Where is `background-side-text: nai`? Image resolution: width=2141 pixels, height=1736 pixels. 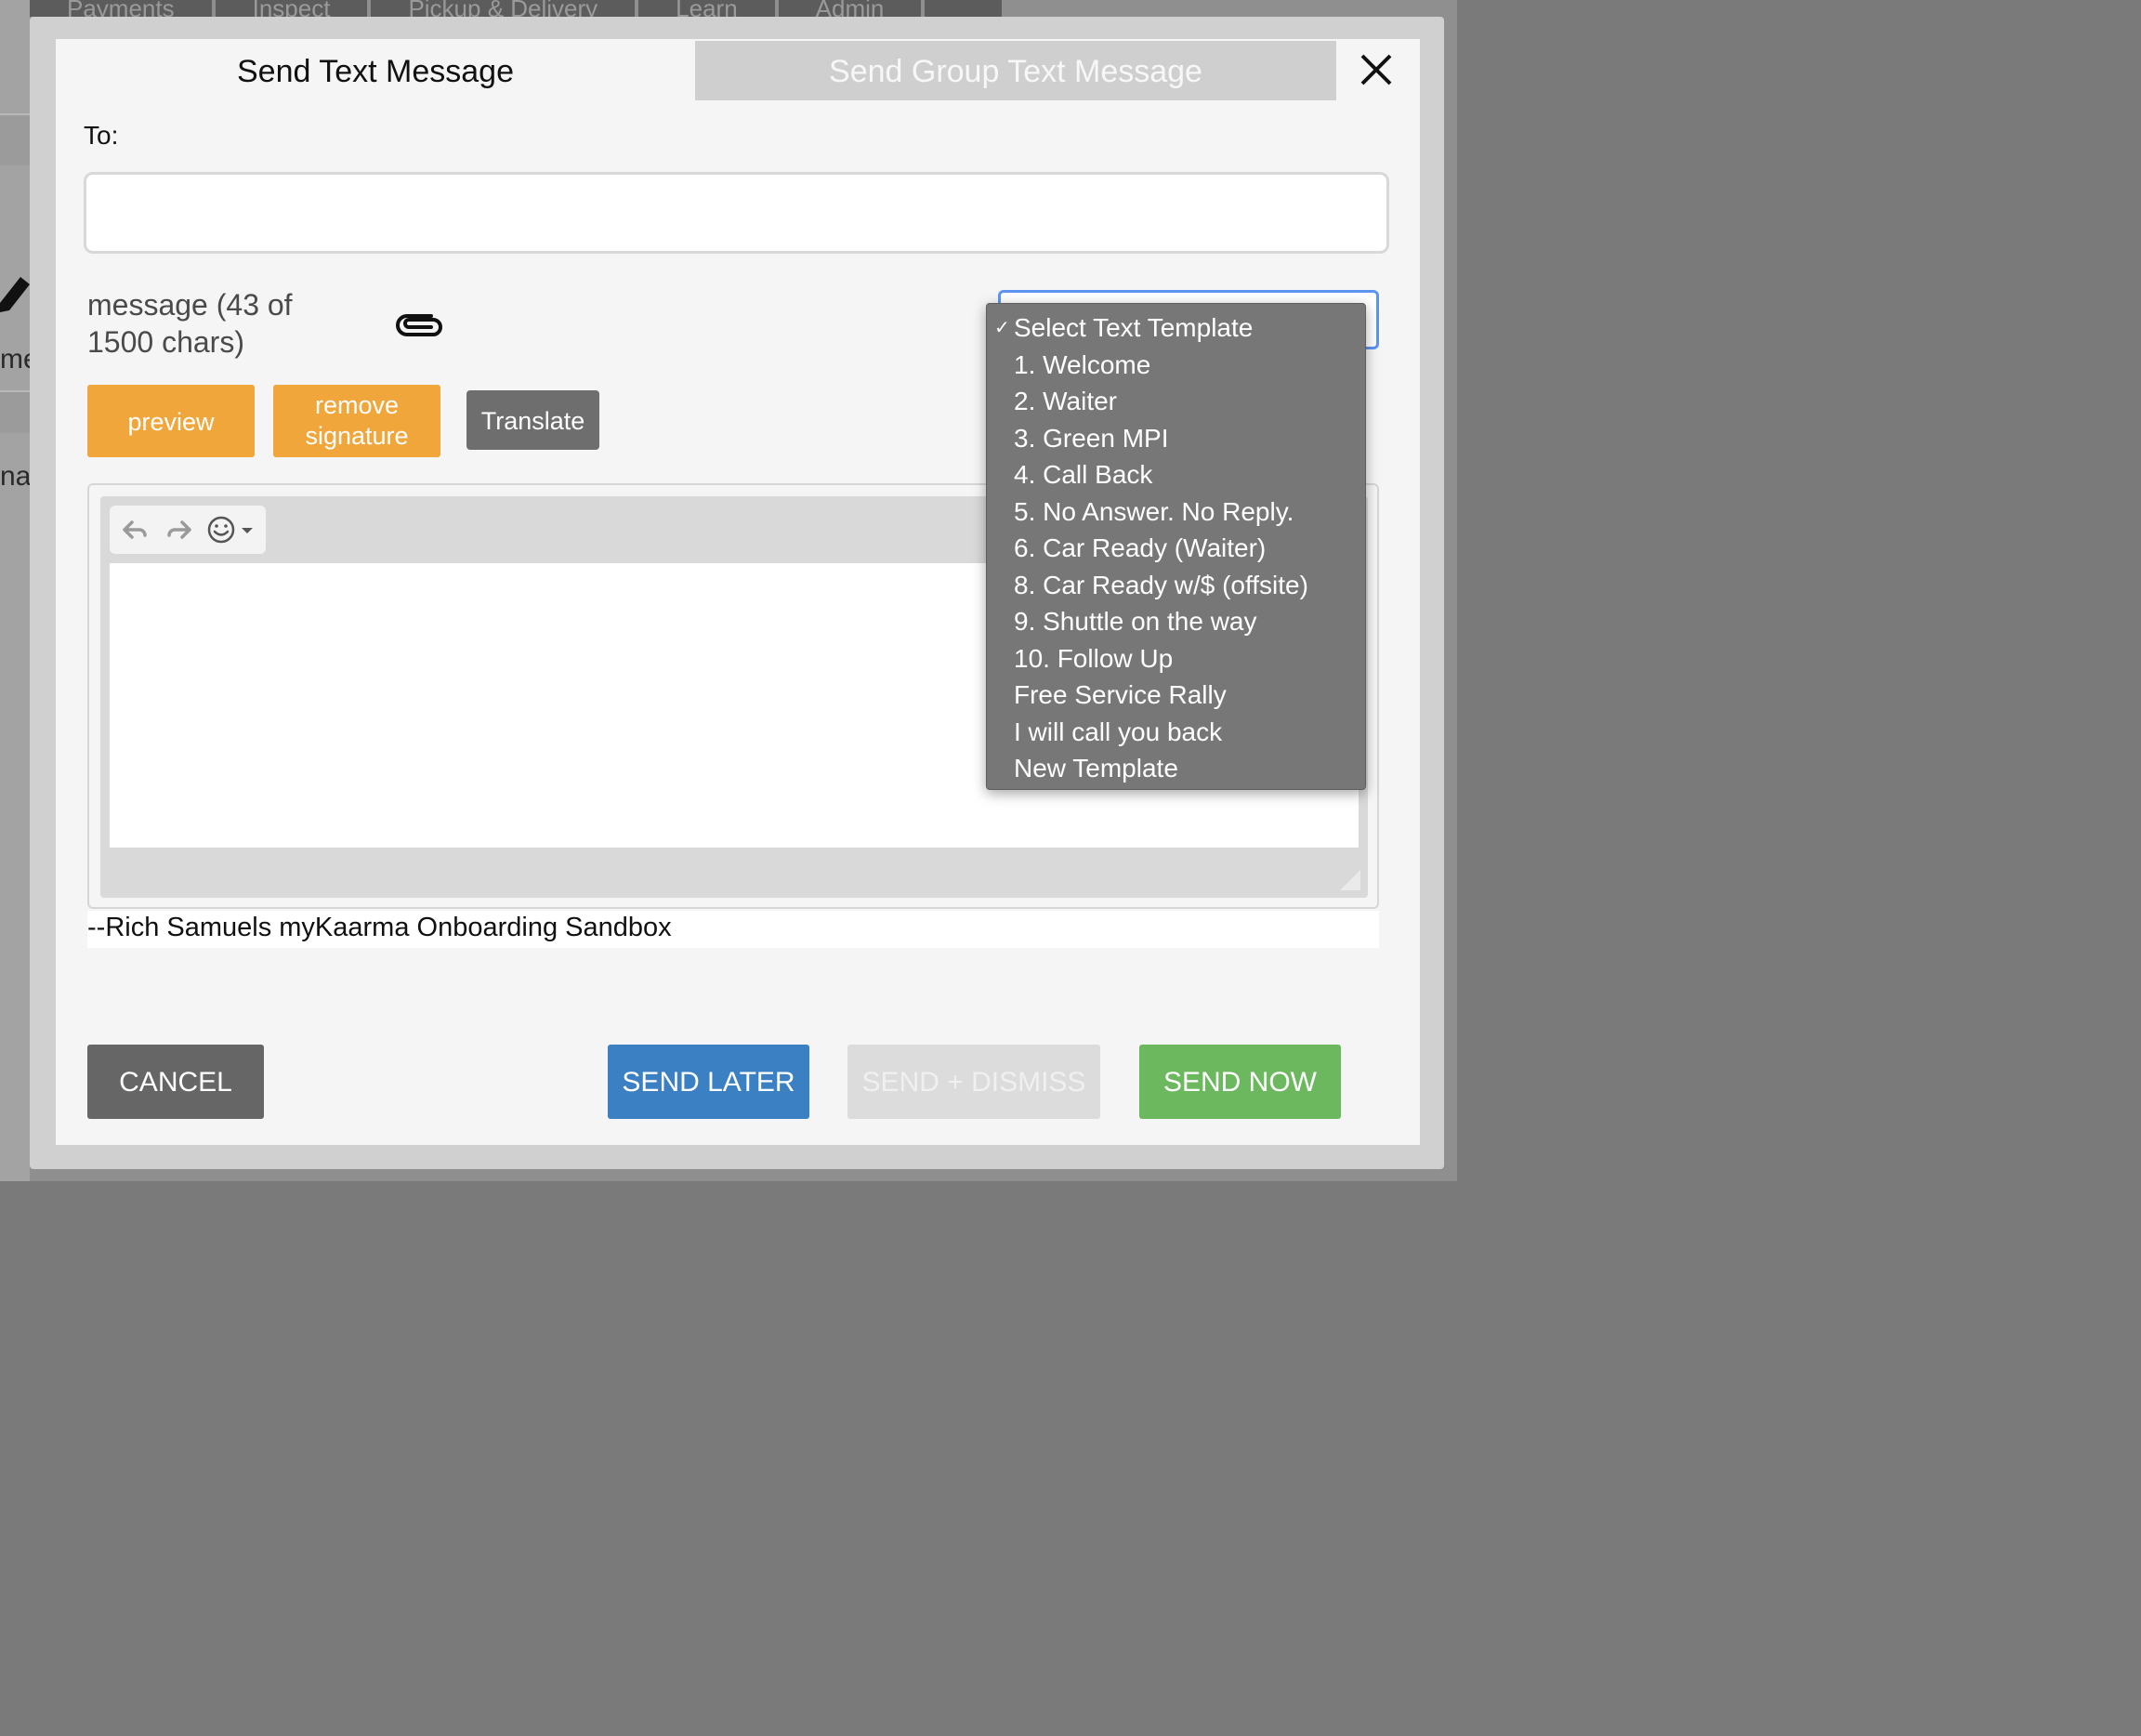
background-side-text: nai is located at coordinates (16, 476).